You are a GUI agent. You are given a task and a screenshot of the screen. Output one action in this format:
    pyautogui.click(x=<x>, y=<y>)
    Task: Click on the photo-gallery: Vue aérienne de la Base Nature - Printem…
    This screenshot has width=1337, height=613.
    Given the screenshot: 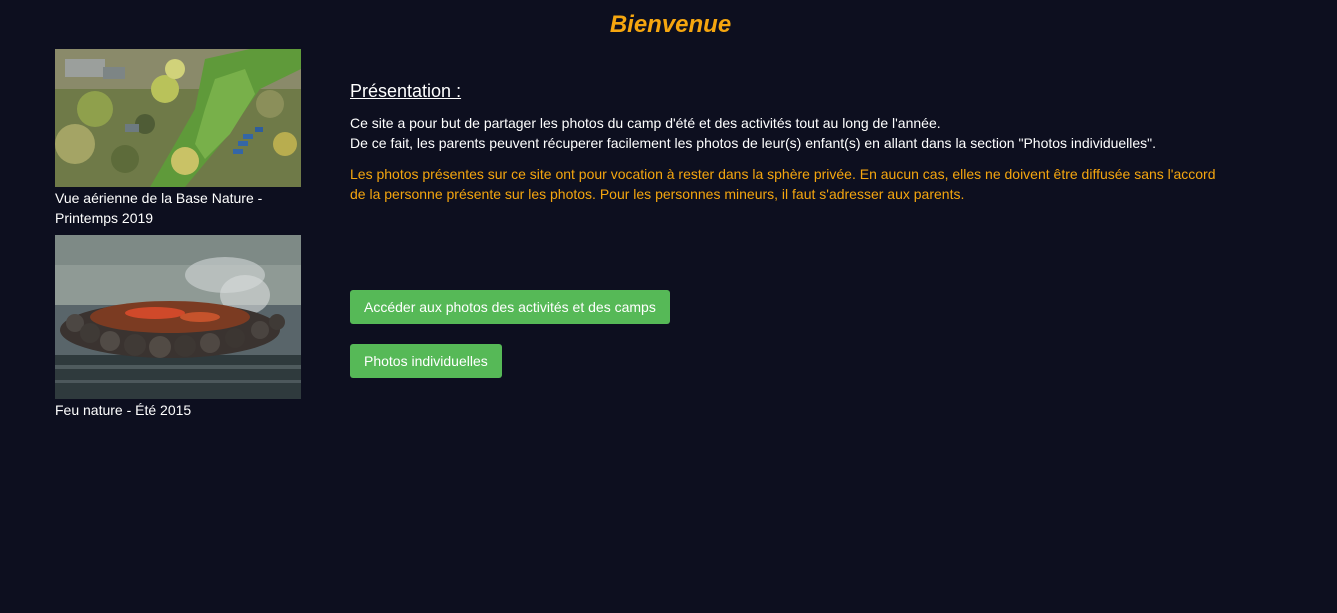 What is the action you would take?
    pyautogui.click(x=178, y=234)
    